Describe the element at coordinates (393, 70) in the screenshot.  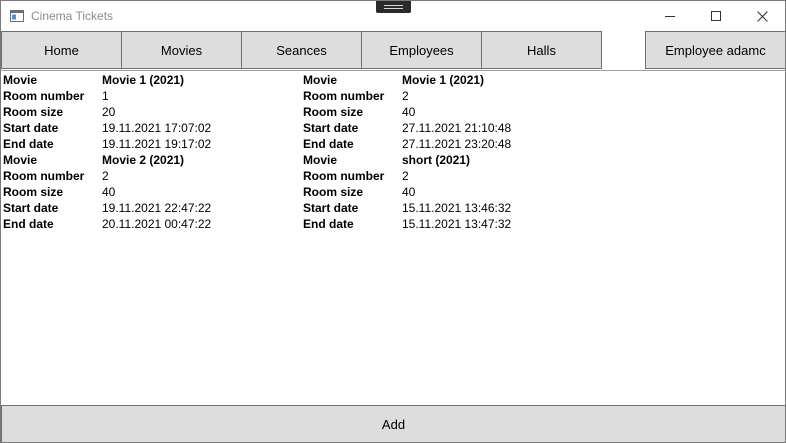
I see `divider` at that location.